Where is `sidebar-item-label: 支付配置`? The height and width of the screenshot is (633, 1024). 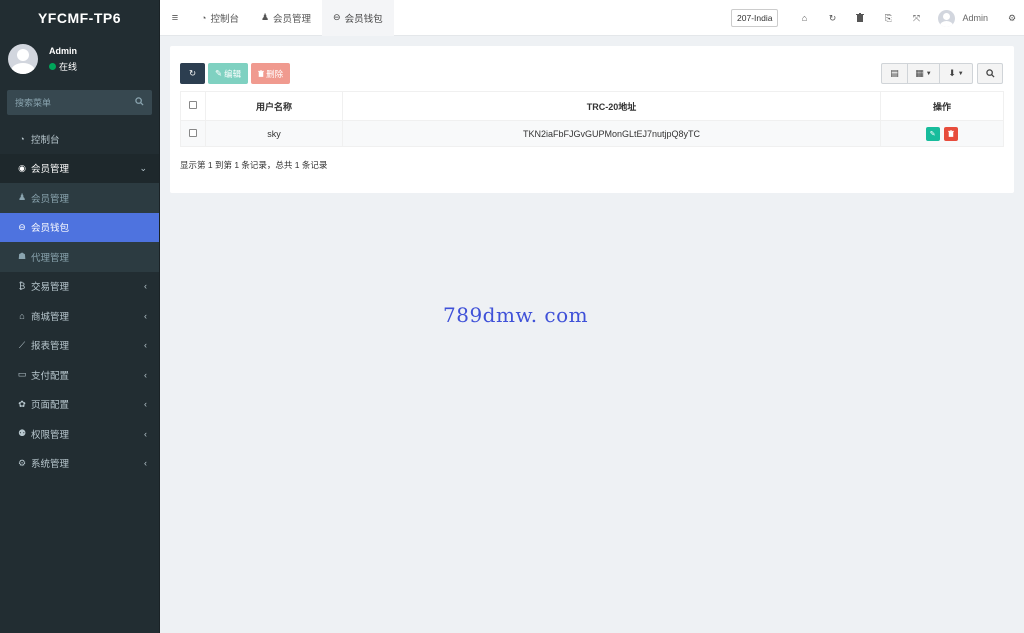
sidebar-item-label: 支付配置 is located at coordinates (50, 376).